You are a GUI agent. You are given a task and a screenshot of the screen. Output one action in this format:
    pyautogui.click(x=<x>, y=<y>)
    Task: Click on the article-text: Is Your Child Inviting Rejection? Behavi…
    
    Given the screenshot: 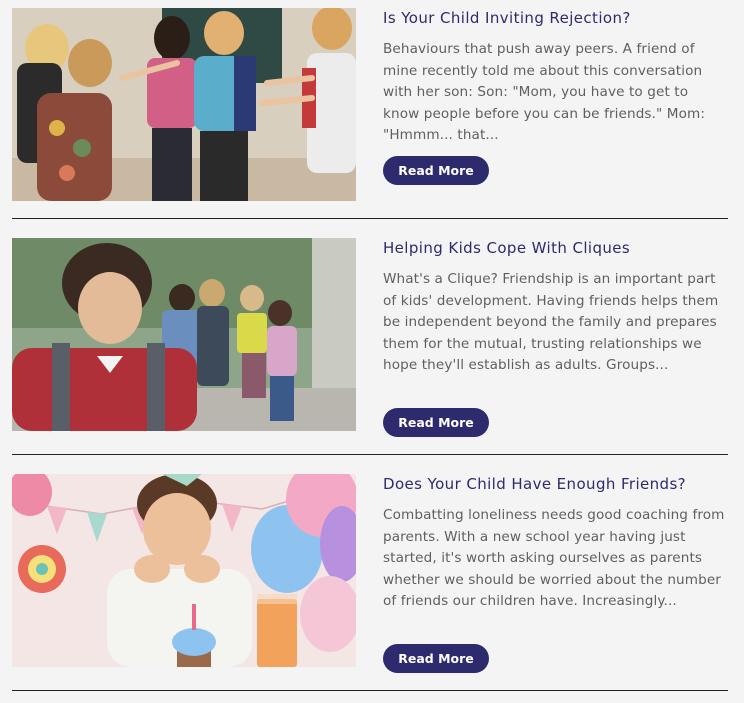 What is the action you would take?
    pyautogui.click(x=555, y=77)
    